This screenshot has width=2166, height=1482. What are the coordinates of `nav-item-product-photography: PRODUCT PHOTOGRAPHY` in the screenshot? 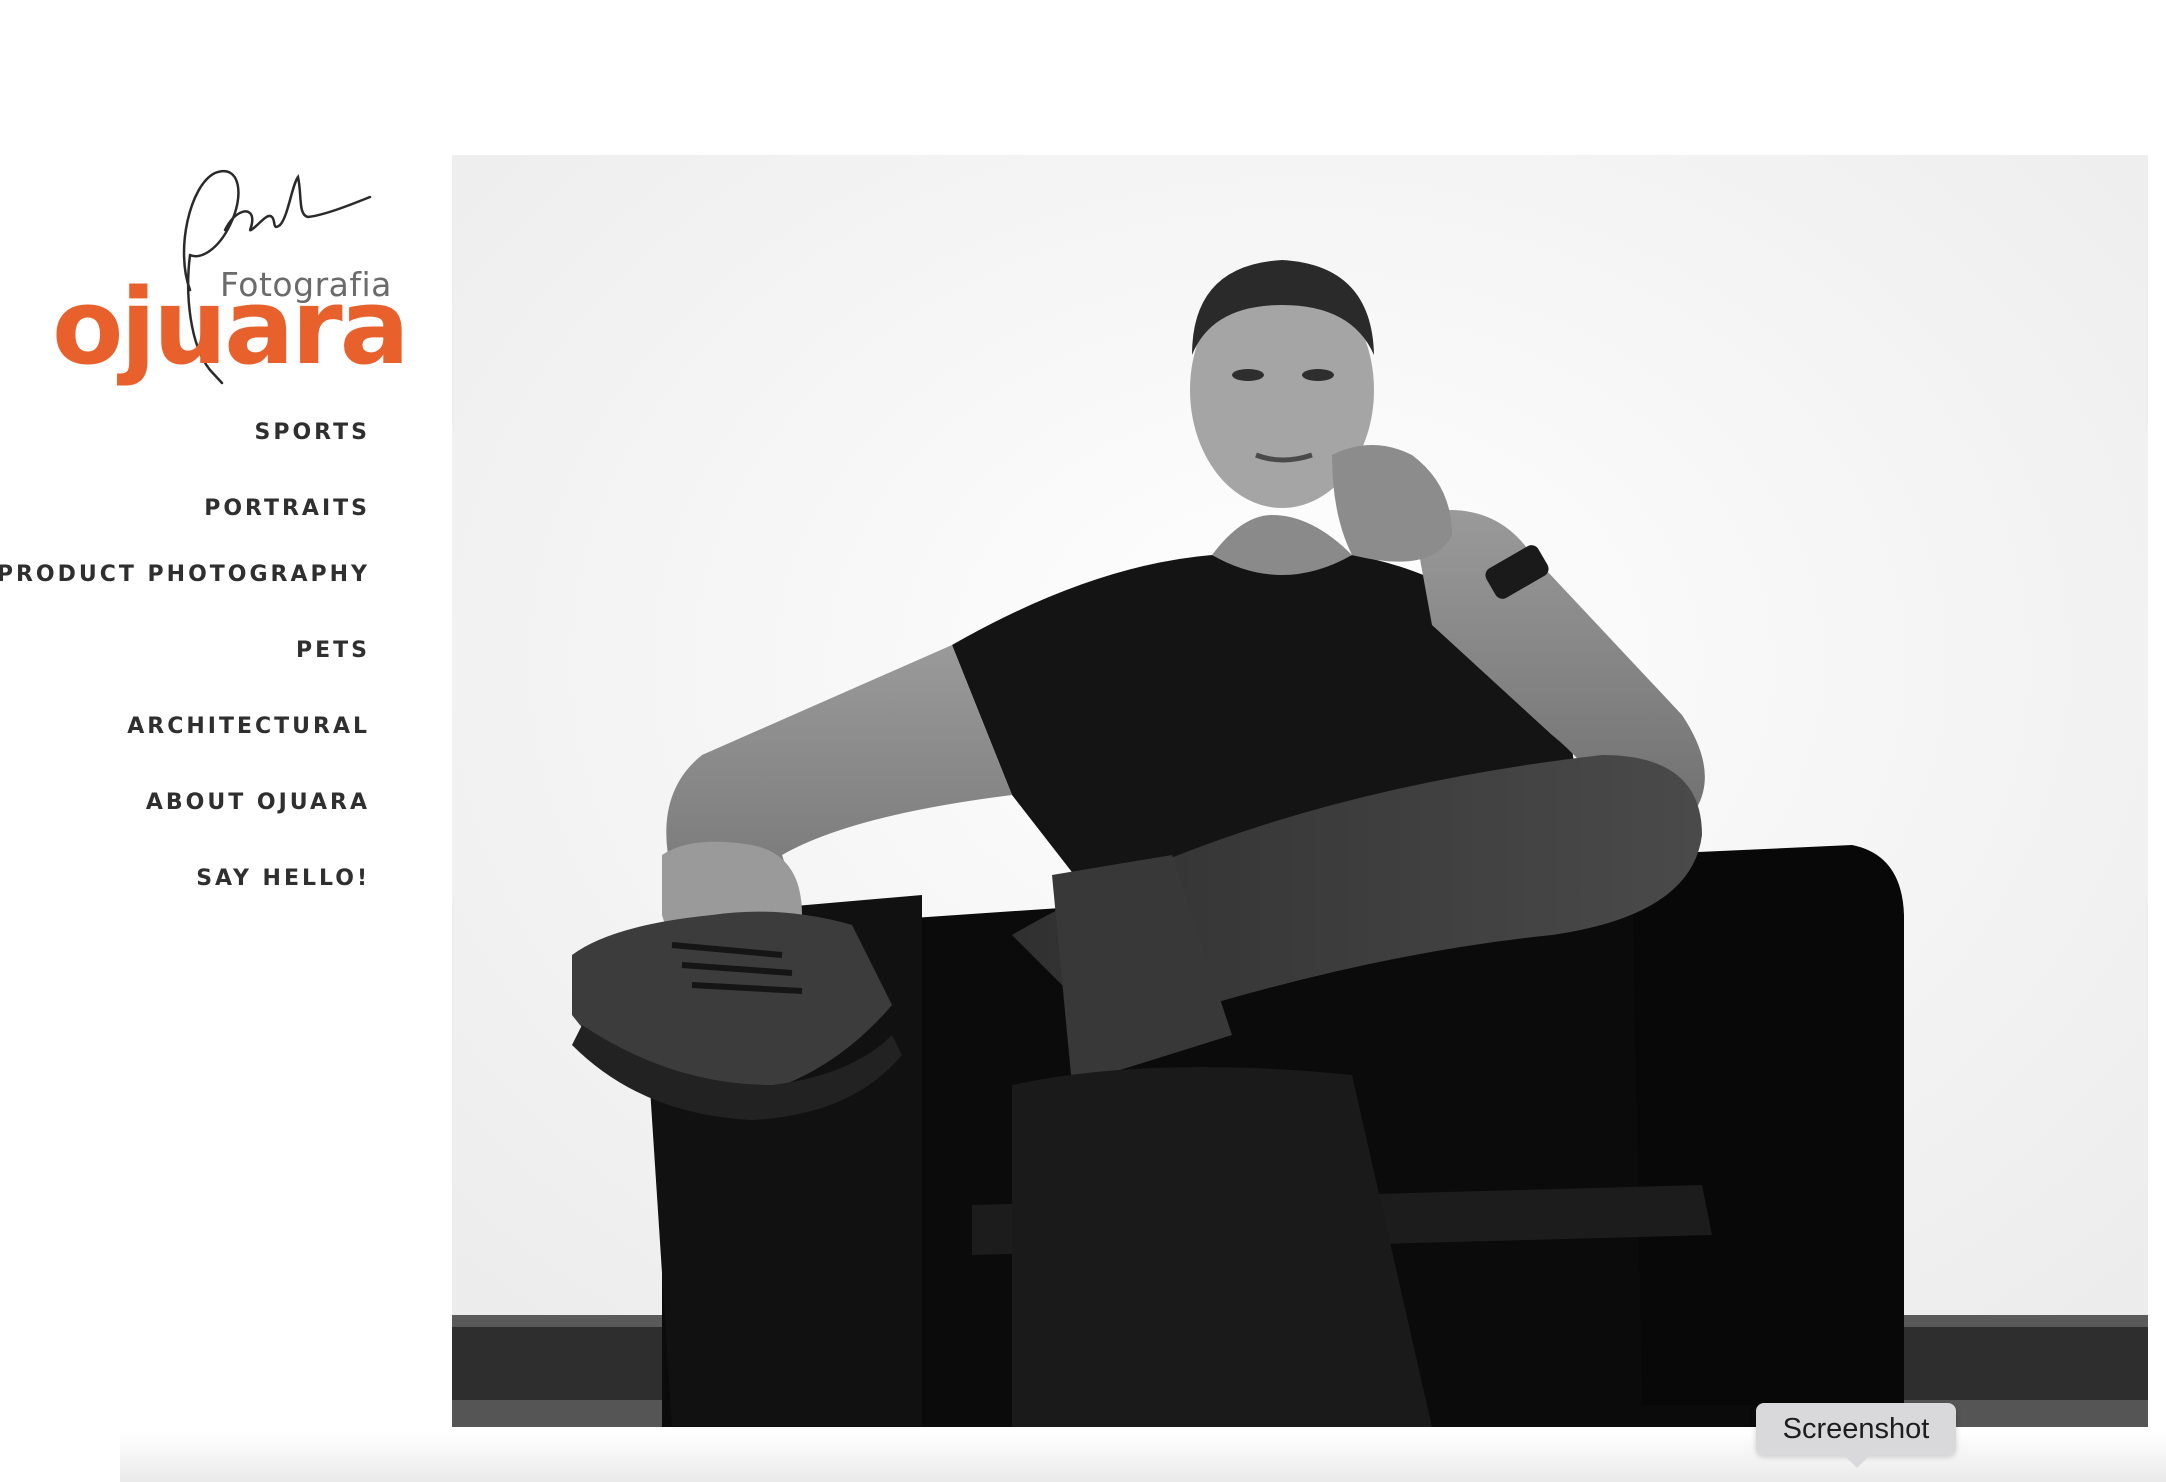 It's located at (185, 574).